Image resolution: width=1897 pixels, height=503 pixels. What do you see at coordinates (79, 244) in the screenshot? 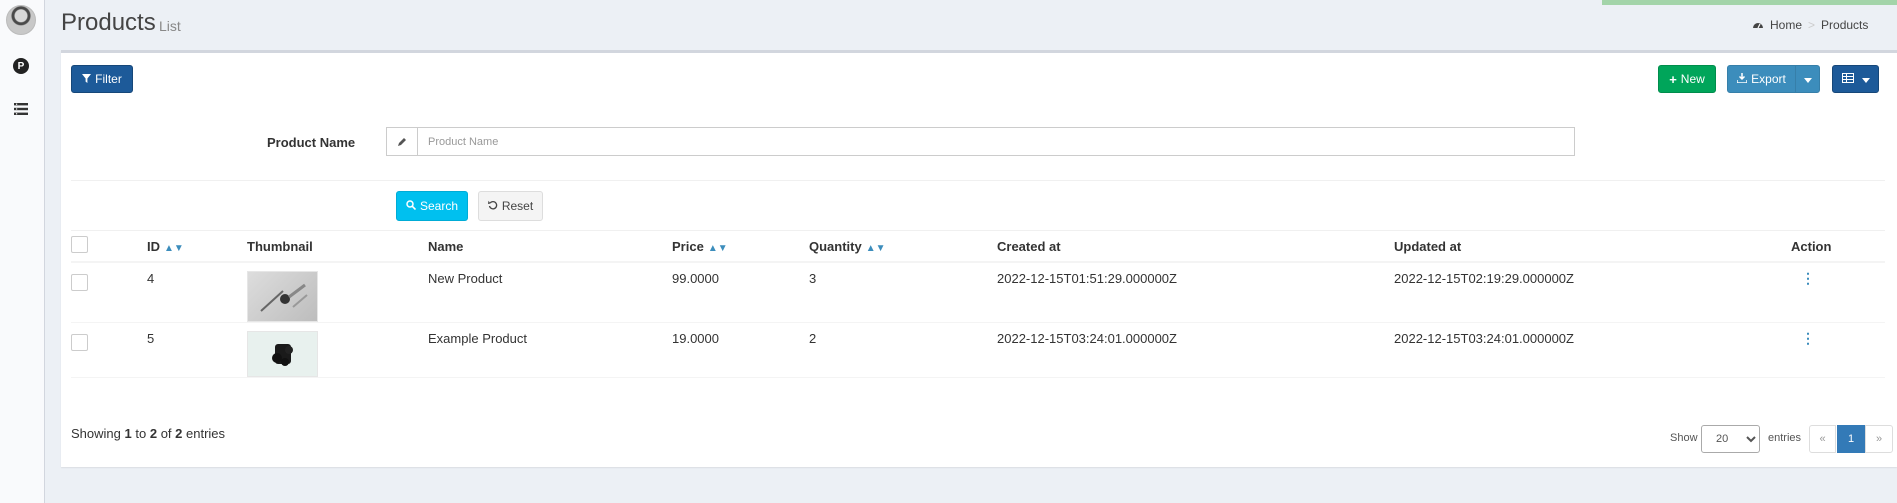
I see `select-all-checkbox` at bounding box center [79, 244].